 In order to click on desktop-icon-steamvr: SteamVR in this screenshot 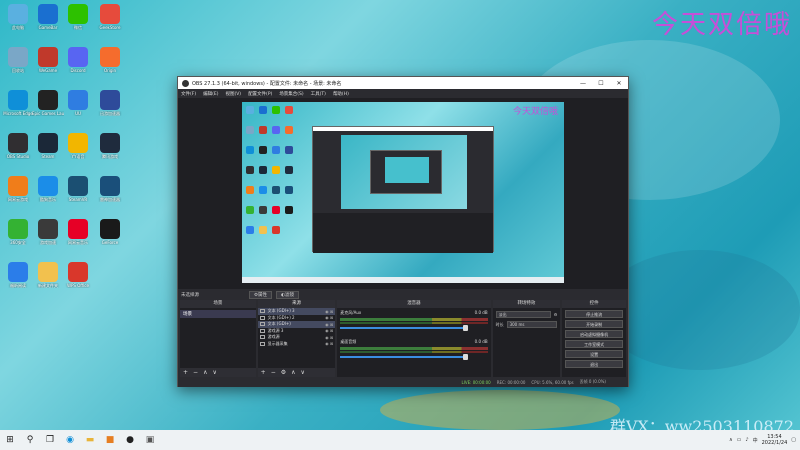, I will do `click(78, 189)`.